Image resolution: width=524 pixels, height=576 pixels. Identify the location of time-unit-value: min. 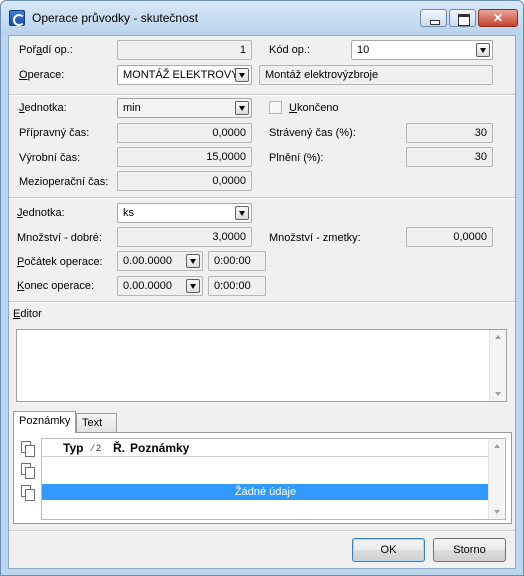
(132, 108).